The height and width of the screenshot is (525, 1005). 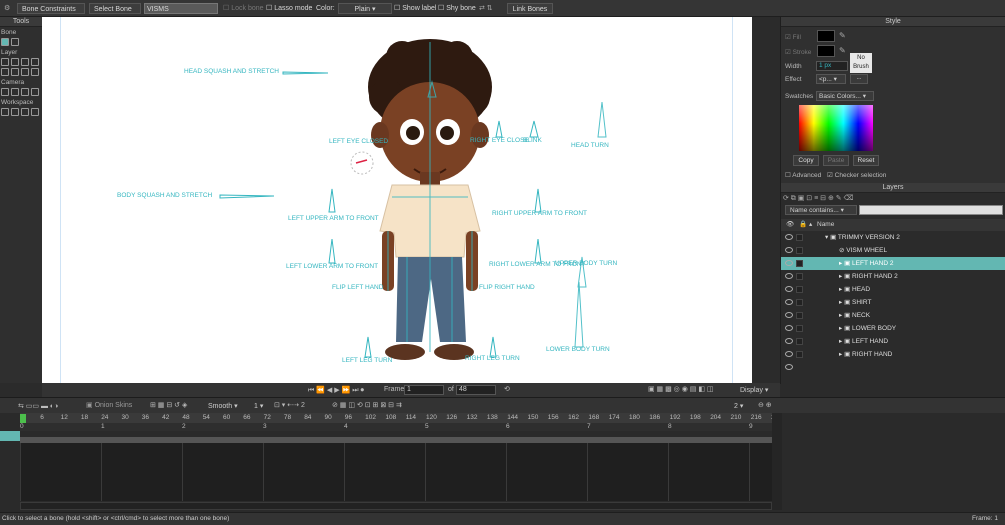 What do you see at coordinates (825, 225) in the screenshot?
I see `name-column-header: Name` at bounding box center [825, 225].